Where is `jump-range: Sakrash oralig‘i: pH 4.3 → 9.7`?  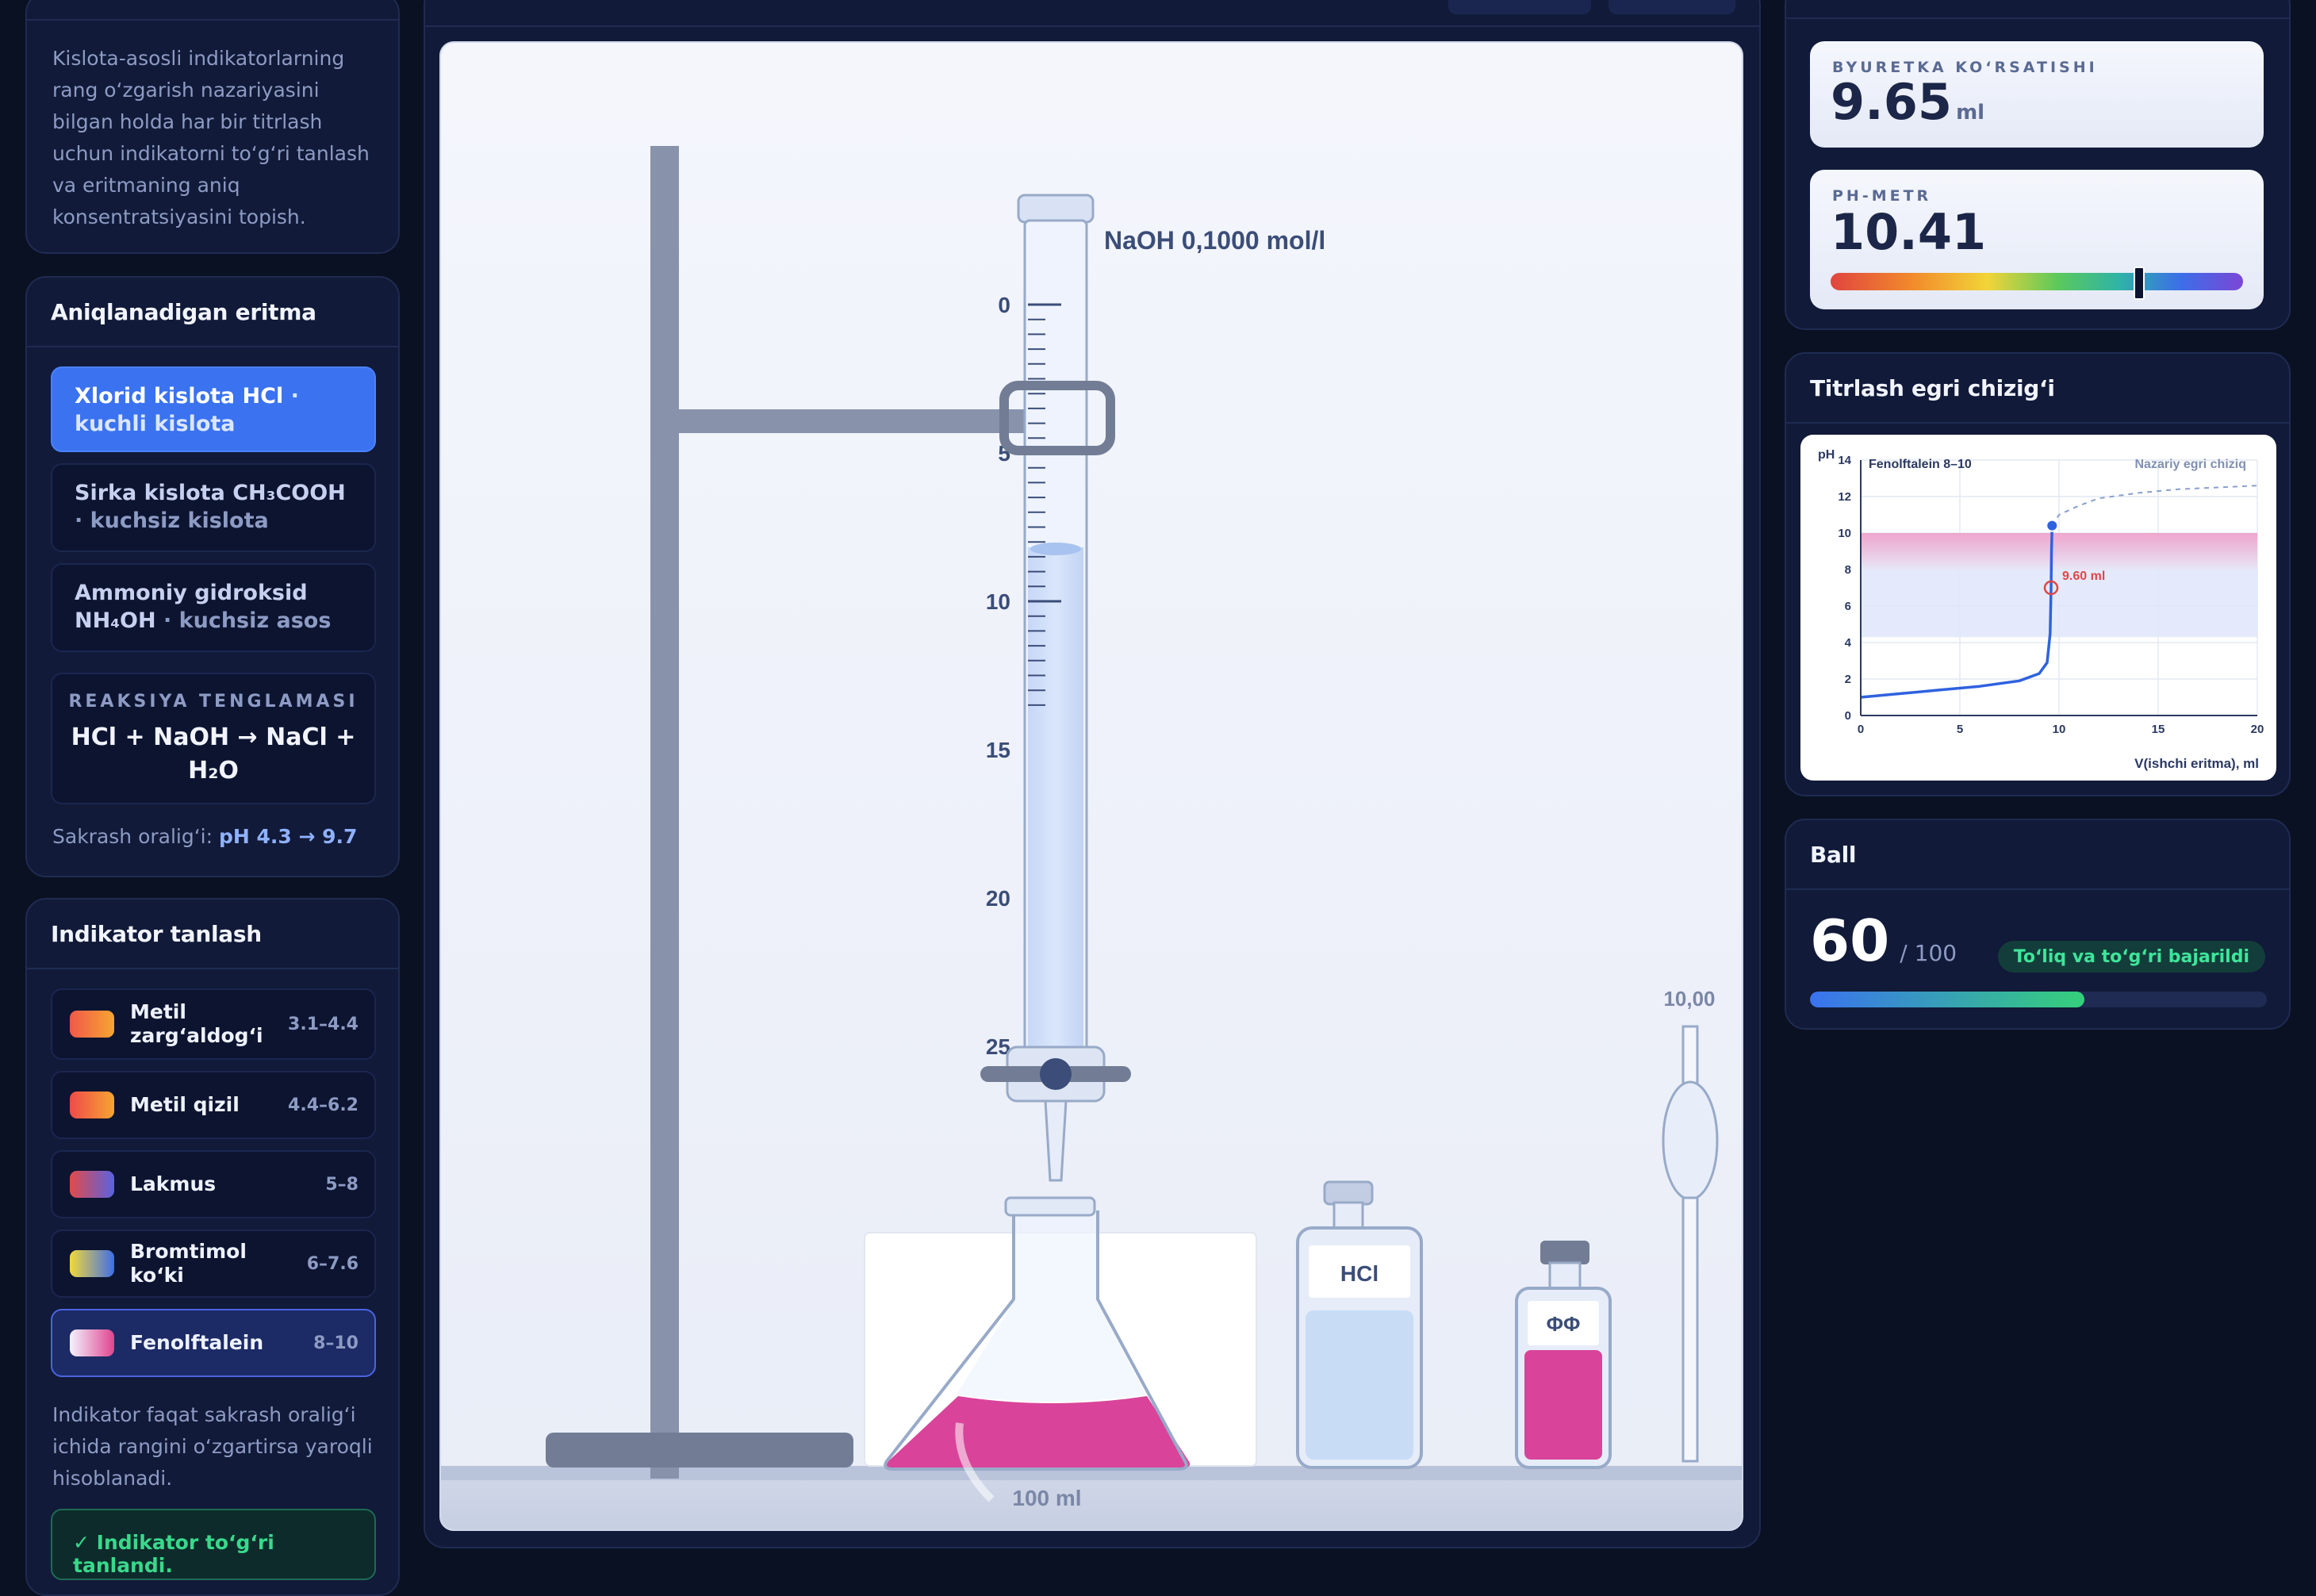 jump-range: Sakrash oralig‘i: pH 4.3 → 9.7 is located at coordinates (204, 836).